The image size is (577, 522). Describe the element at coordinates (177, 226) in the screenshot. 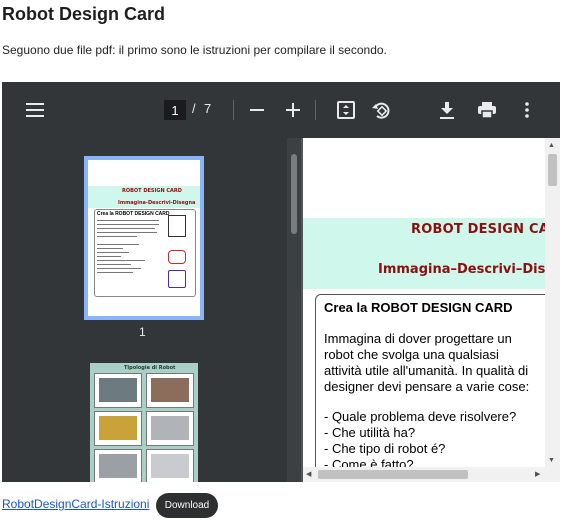

I see `robot-sketch-icon` at that location.